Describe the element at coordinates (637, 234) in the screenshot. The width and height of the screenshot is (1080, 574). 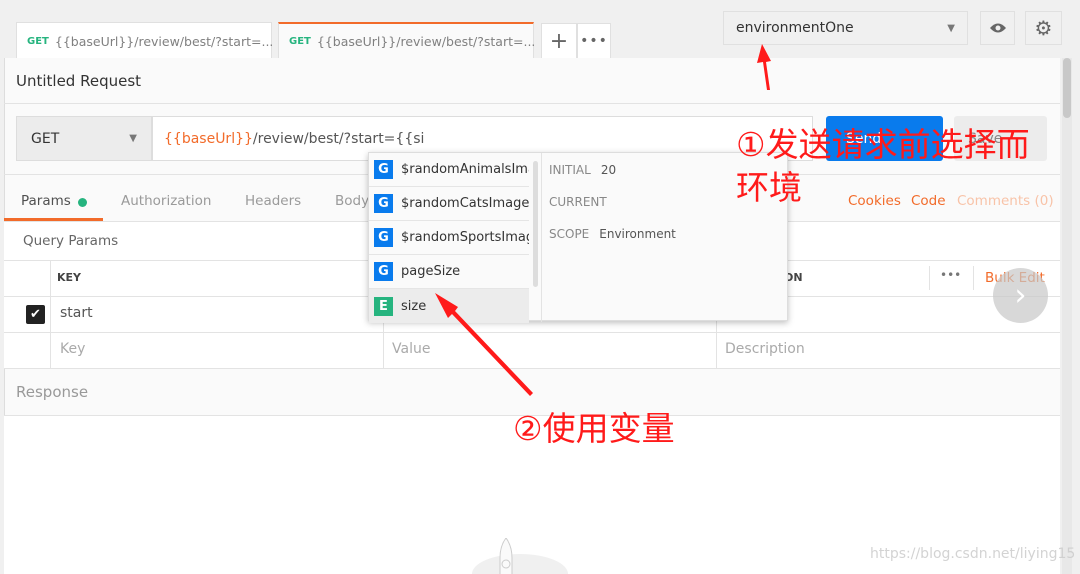
I see `detail-value: Environment` at that location.